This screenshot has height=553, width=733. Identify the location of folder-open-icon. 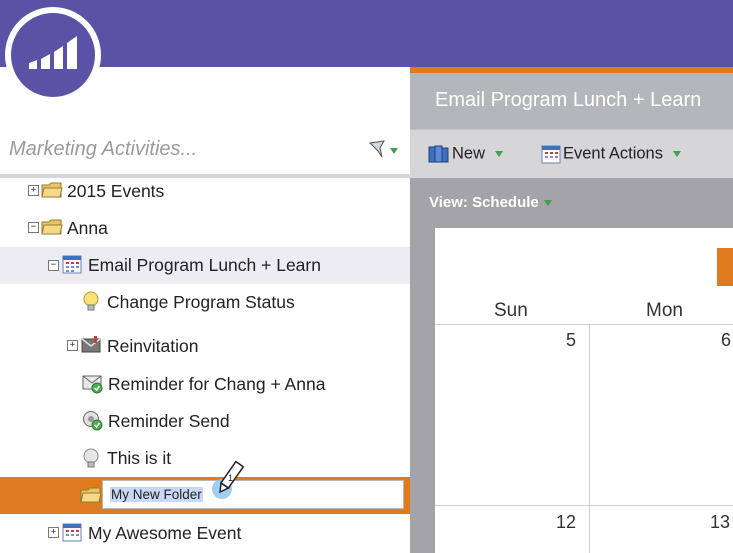
(52, 227).